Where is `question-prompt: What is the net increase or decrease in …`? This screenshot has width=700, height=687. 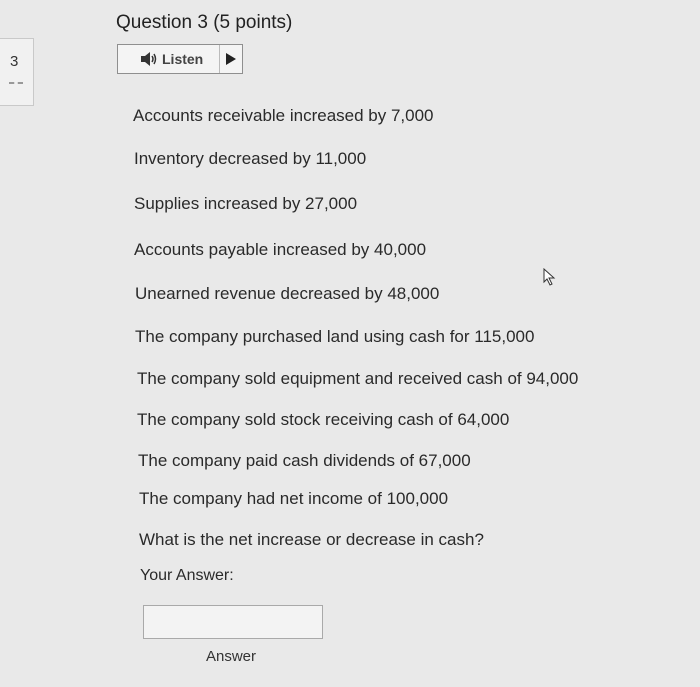 question-prompt: What is the net increase or decrease in … is located at coordinates (311, 539).